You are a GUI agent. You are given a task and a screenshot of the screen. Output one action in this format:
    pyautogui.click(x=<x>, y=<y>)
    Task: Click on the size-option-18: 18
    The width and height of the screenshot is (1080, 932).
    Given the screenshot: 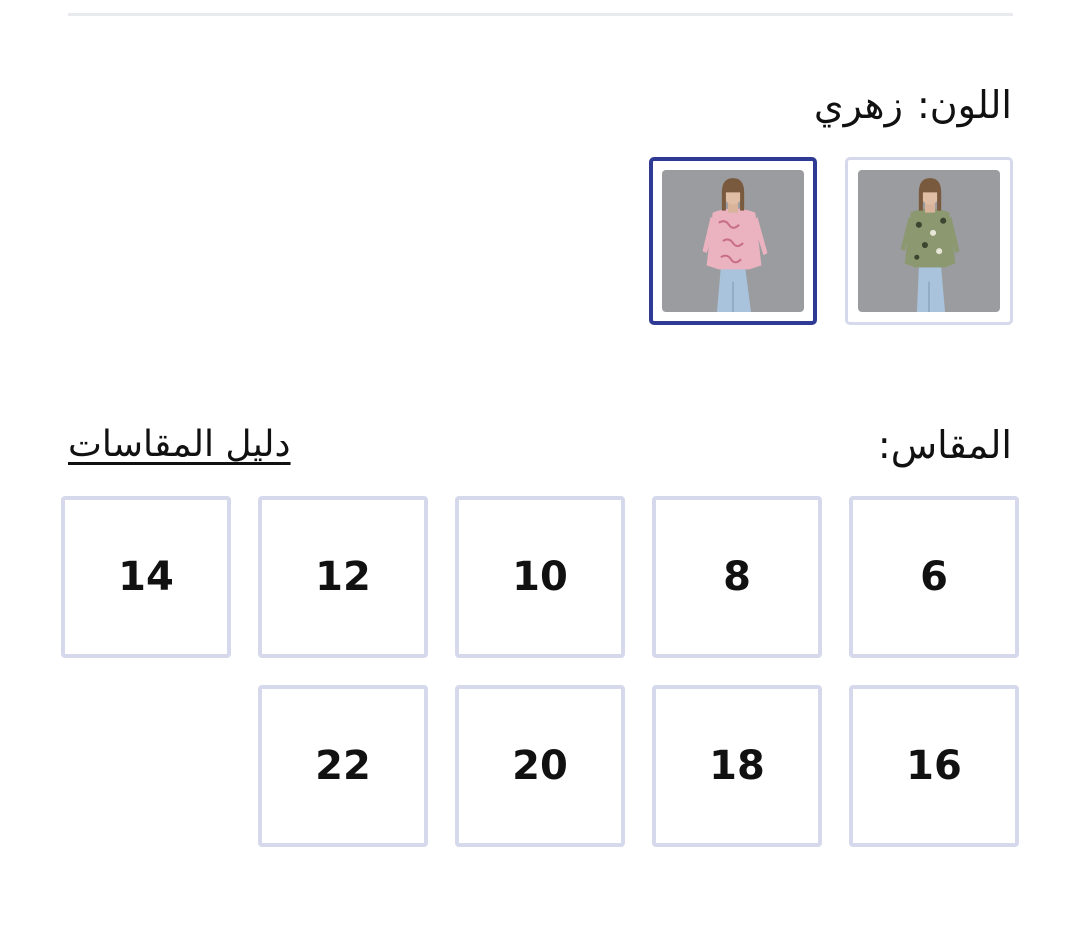 What is the action you would take?
    pyautogui.click(x=737, y=766)
    